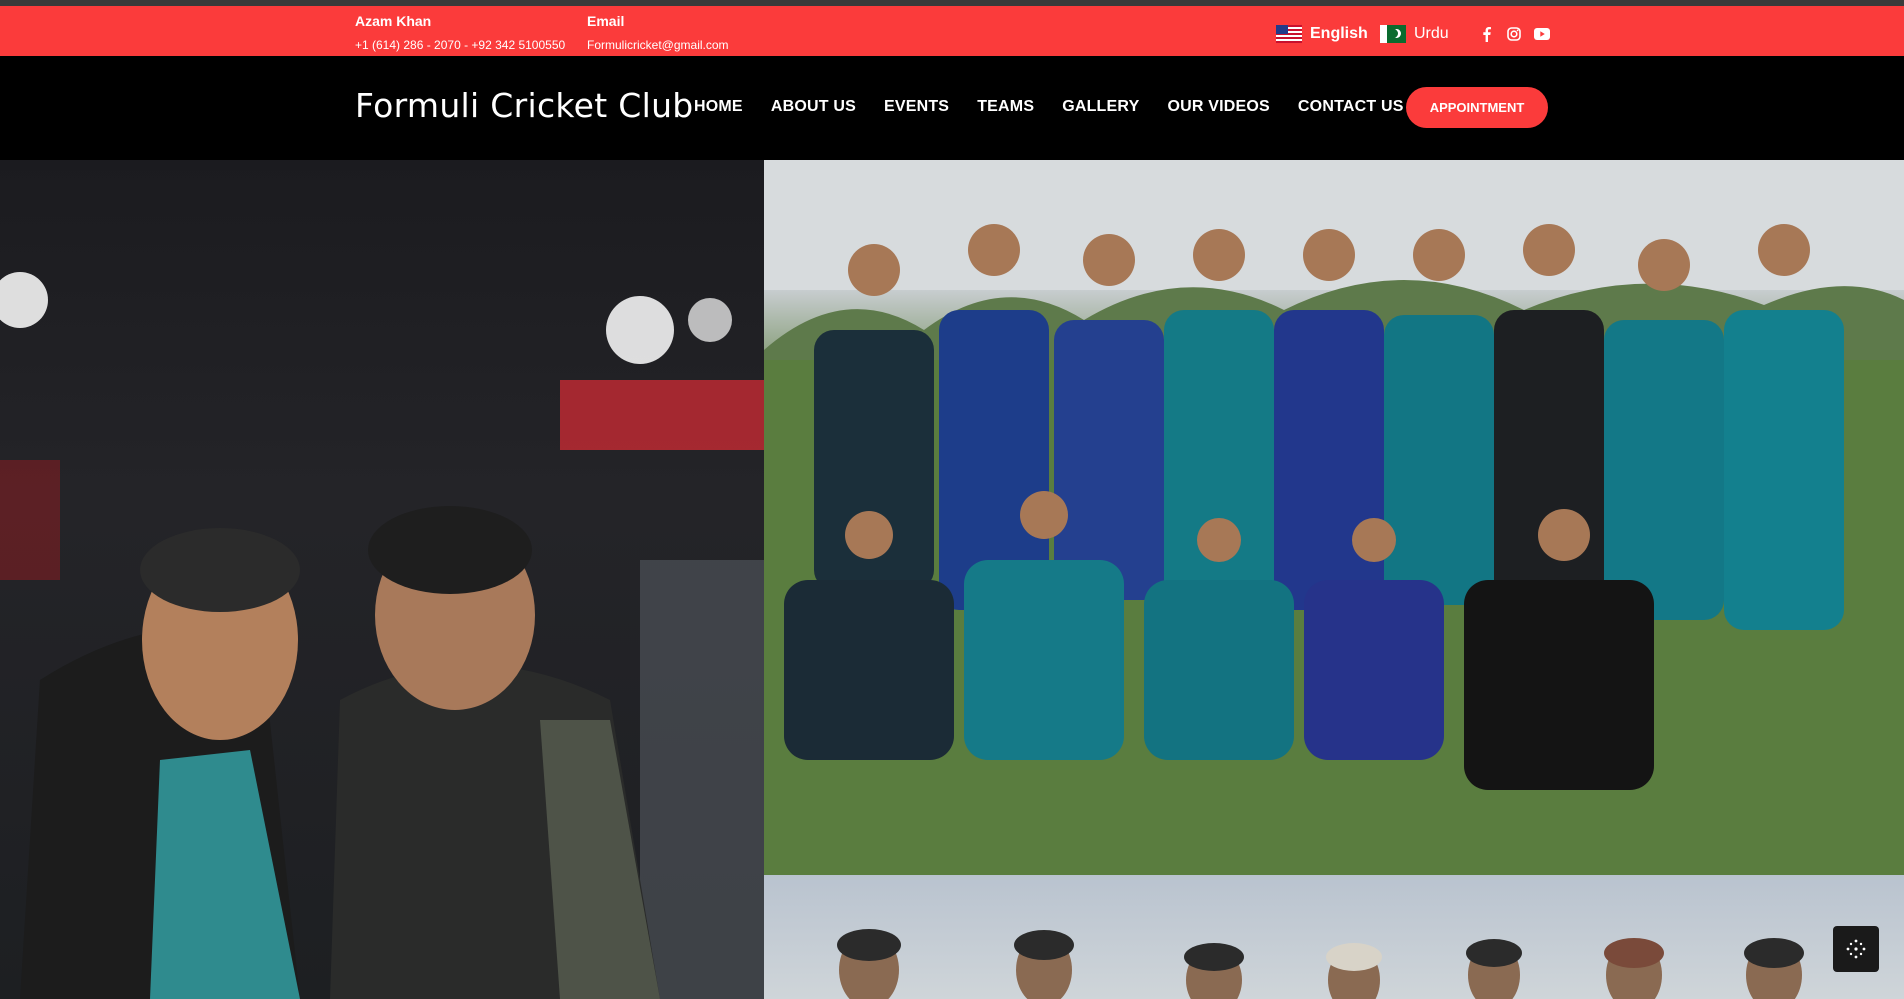  What do you see at coordinates (1339, 33) in the screenshot?
I see `language-english-label: English` at bounding box center [1339, 33].